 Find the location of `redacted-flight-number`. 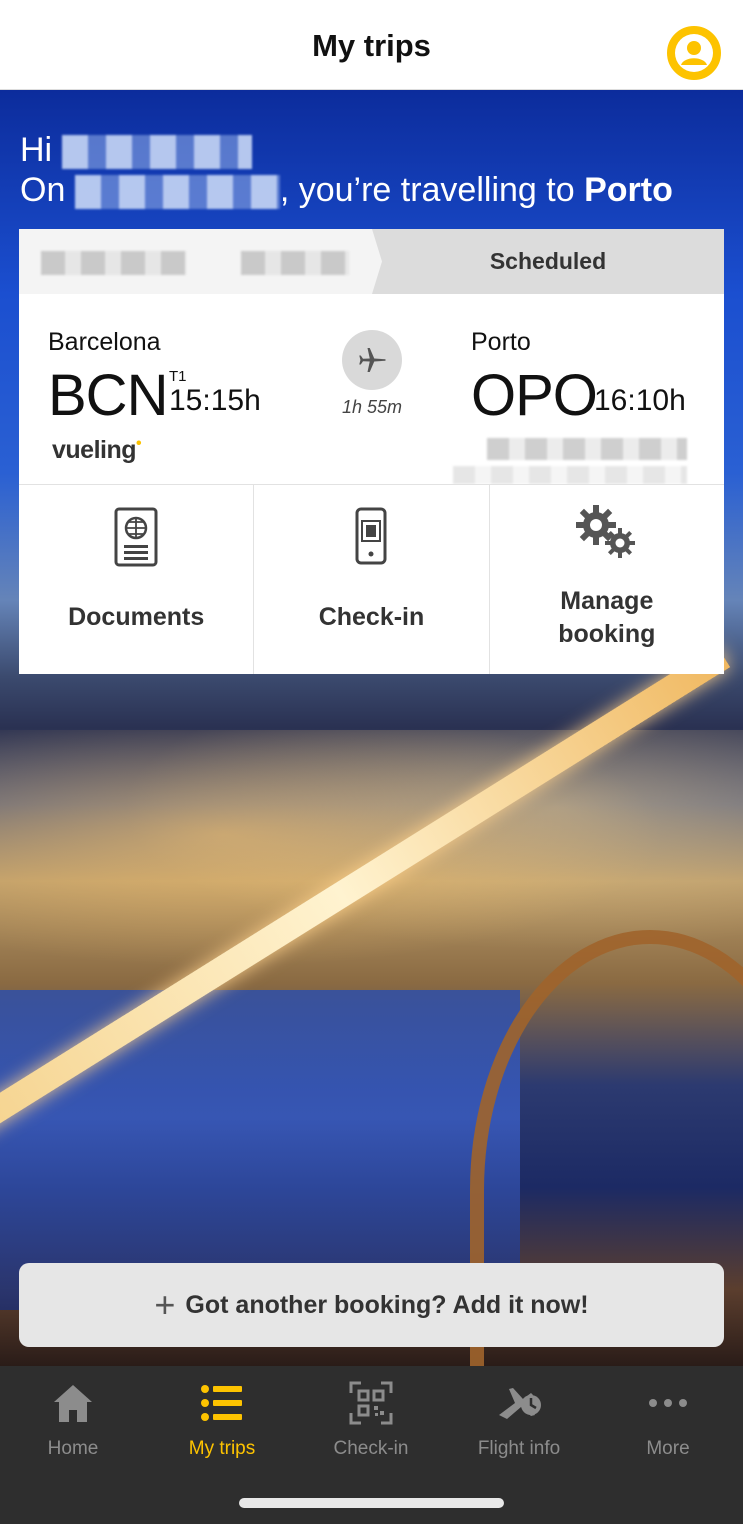

redacted-flight-number is located at coordinates (587, 449).